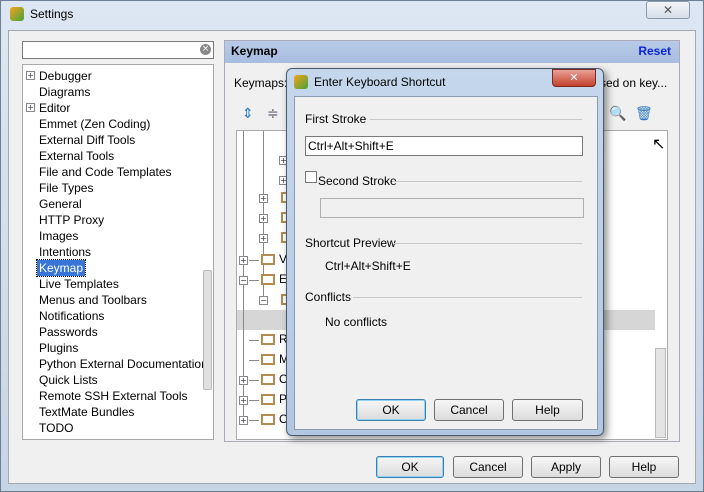 This screenshot has height=492, width=704. Describe the element at coordinates (488, 467) in the screenshot. I see `cancel-button: Cancel` at that location.